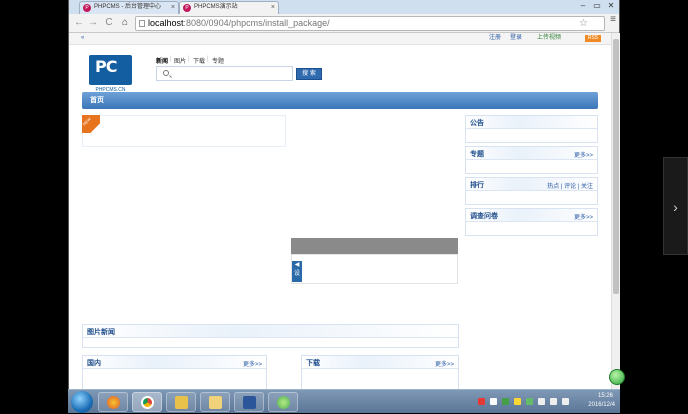  Describe the element at coordinates (583, 154) in the screenshot. I see `topics-more-link: 更多>>` at that location.